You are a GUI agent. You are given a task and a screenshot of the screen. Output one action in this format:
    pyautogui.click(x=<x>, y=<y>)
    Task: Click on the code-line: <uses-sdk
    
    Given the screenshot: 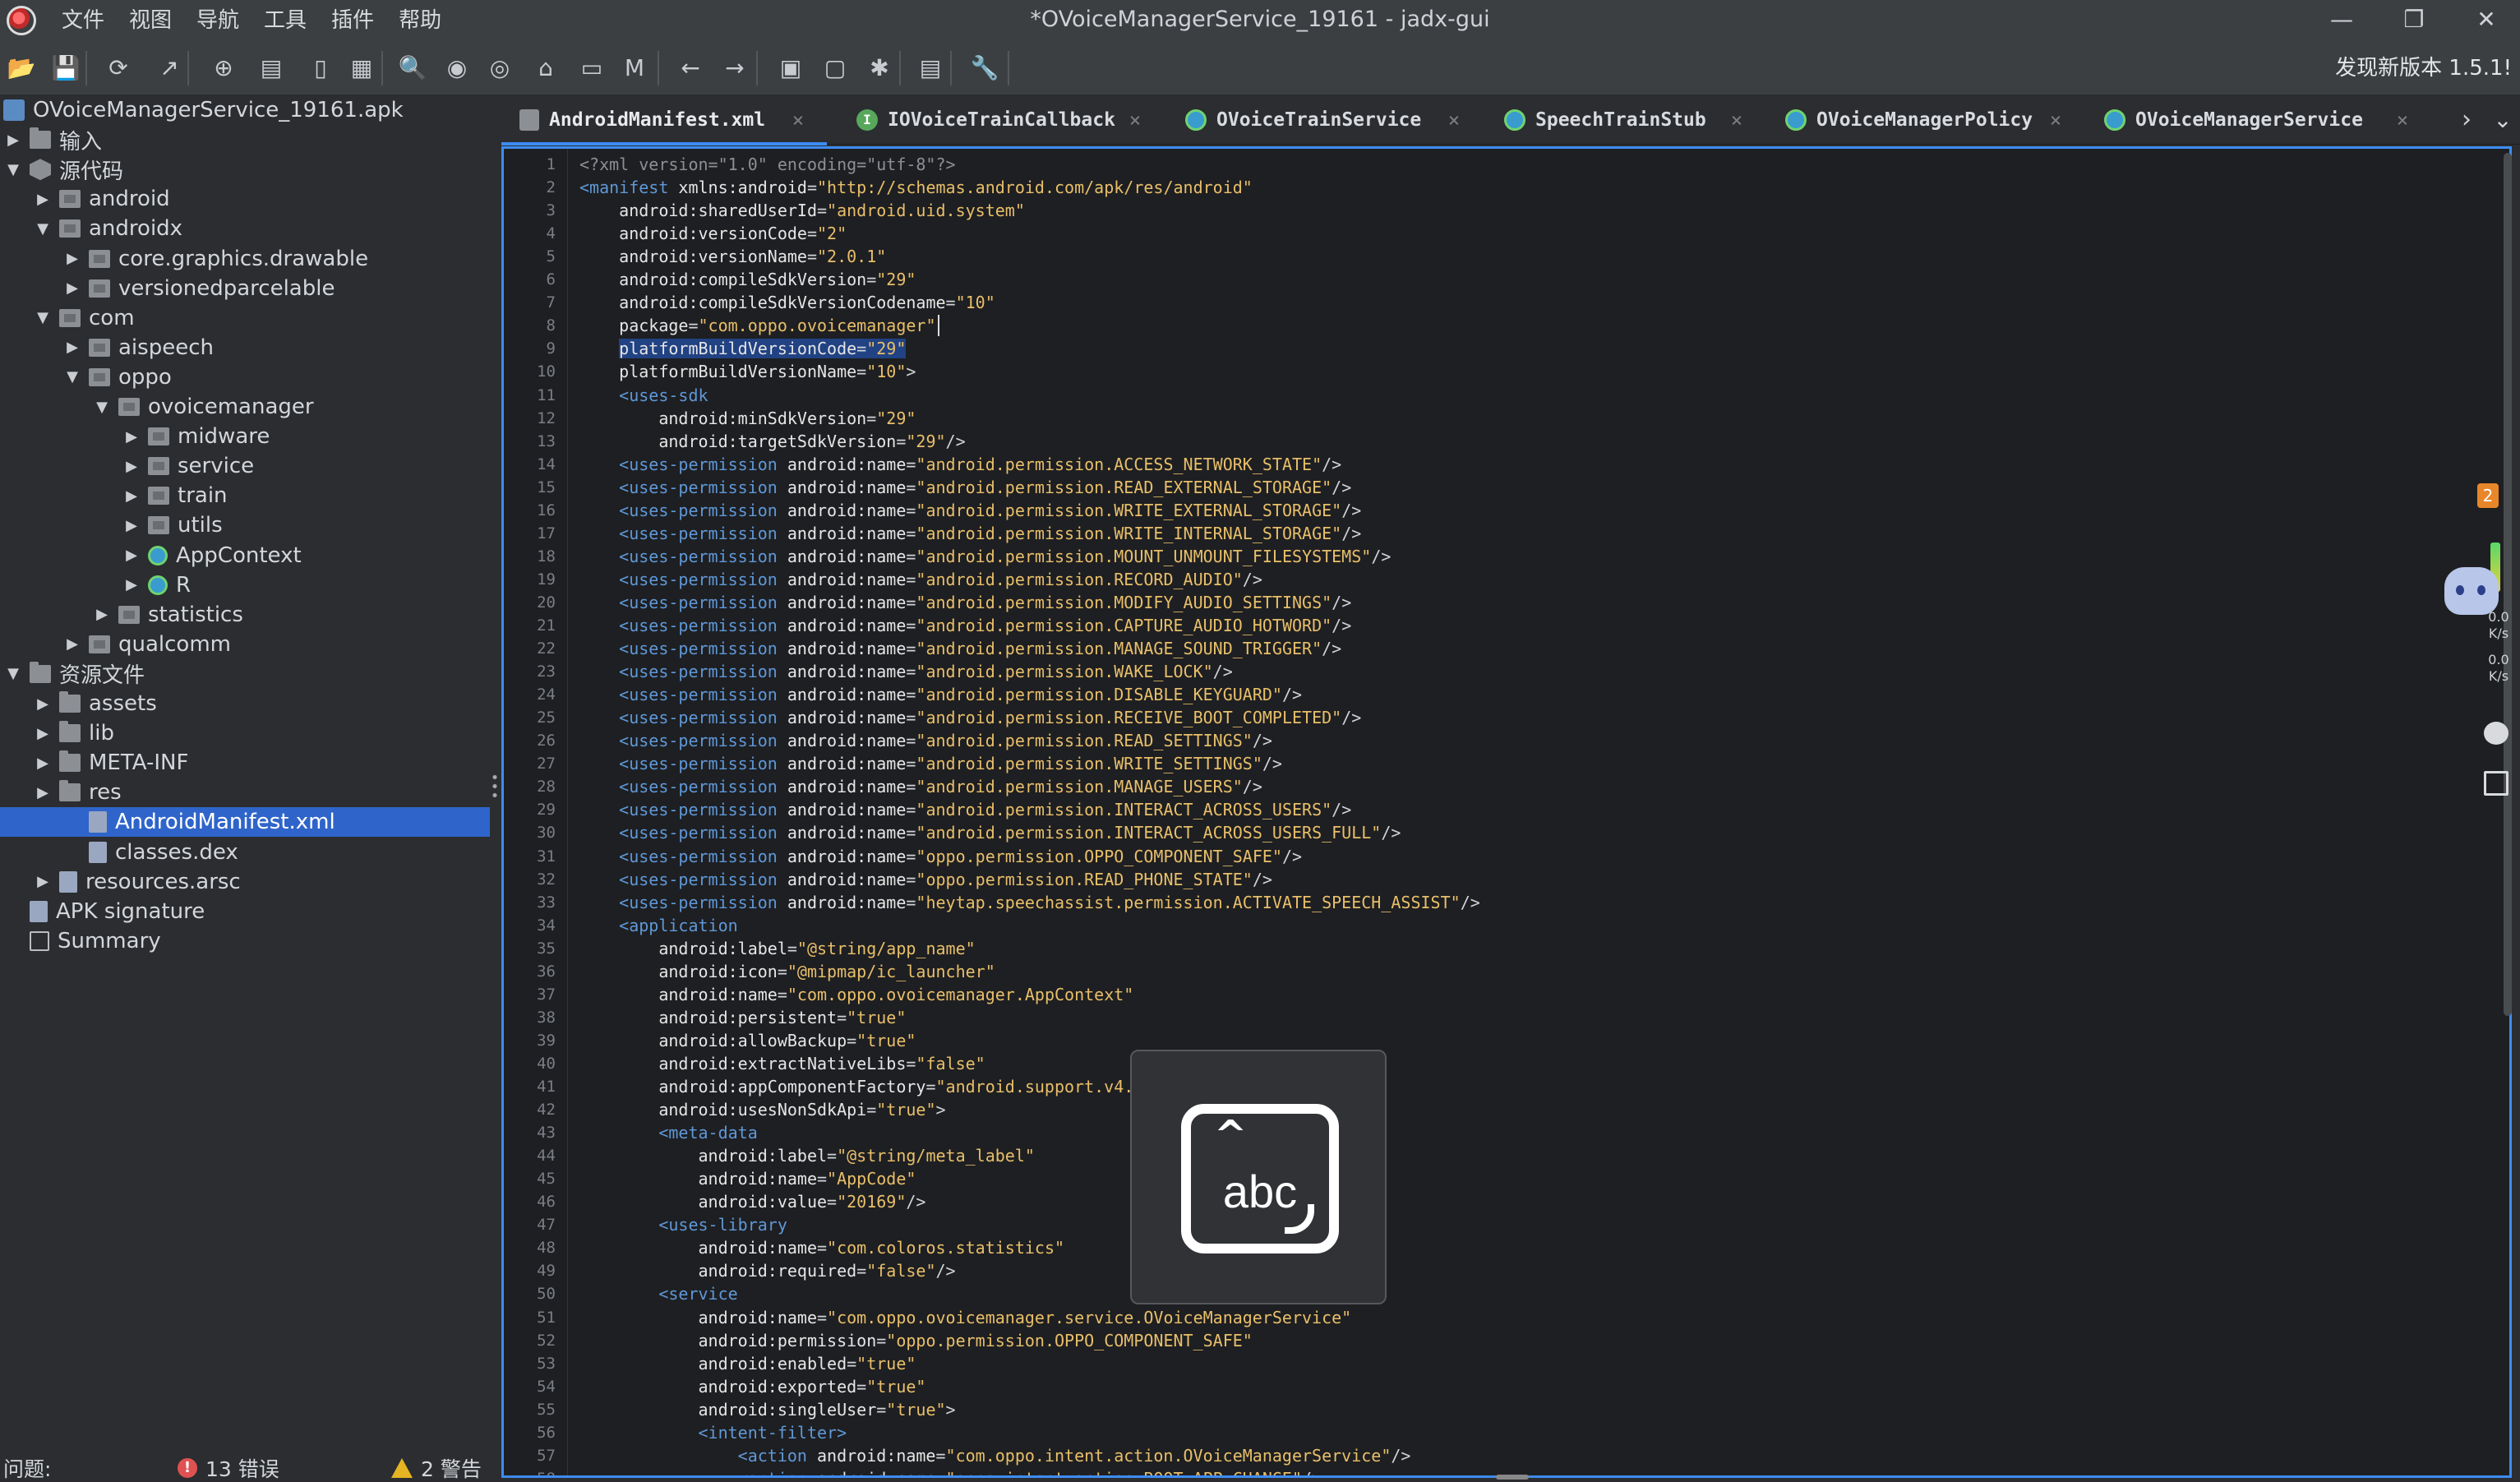 What is the action you would take?
    pyautogui.click(x=643, y=395)
    